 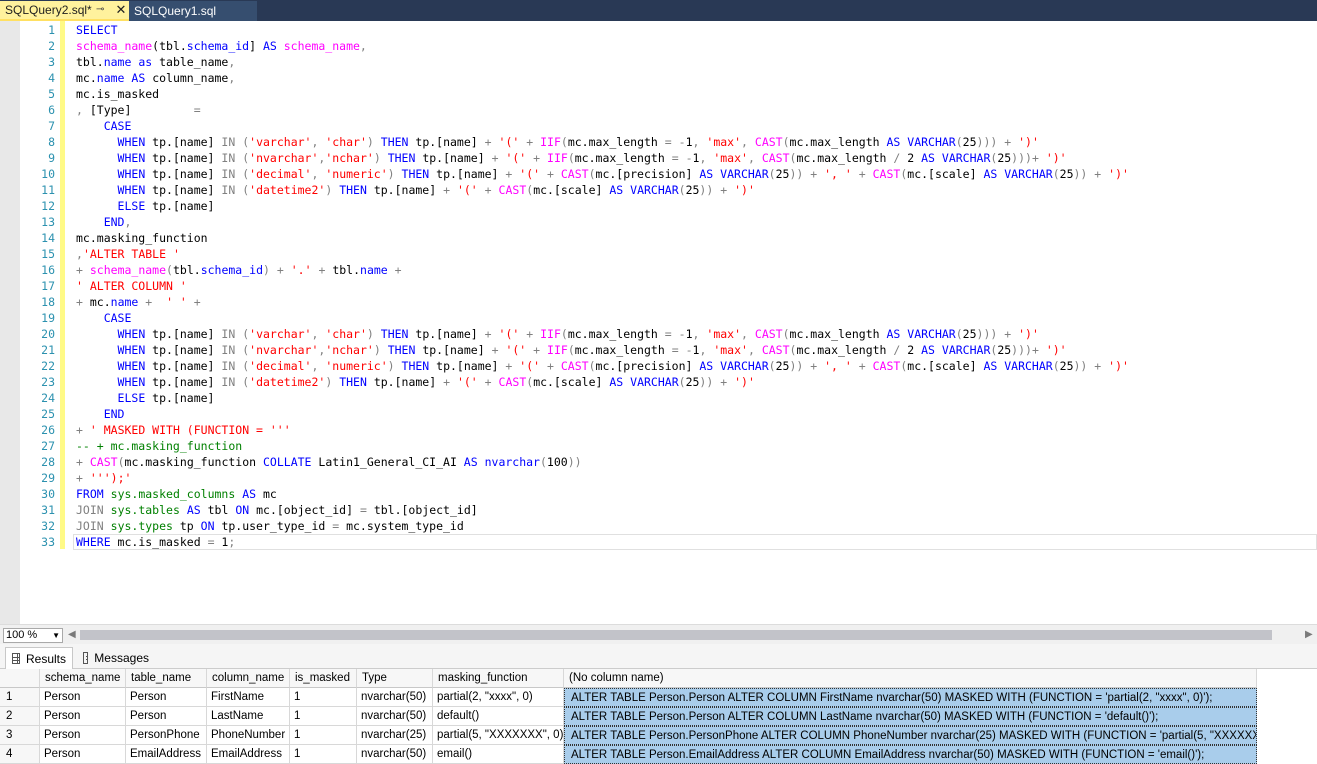 I want to click on code-line: 19 CASE, so click(x=658, y=318).